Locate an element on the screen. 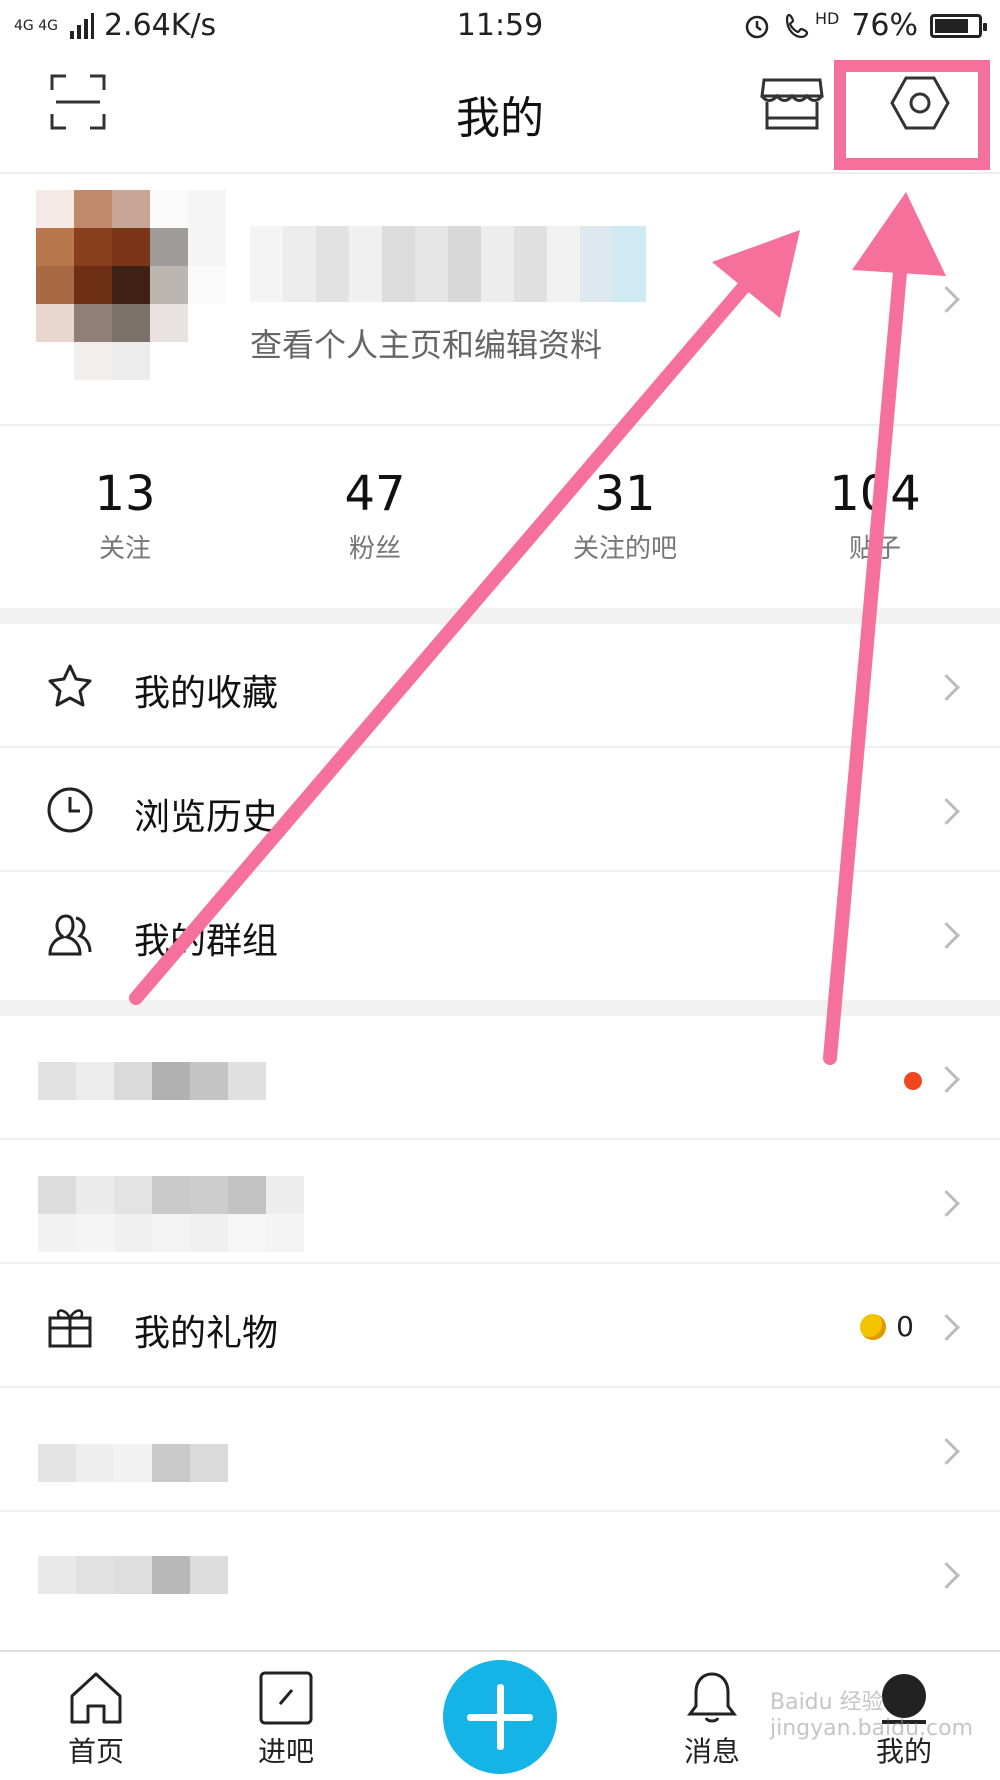 This screenshot has height=1780, width=1000. top-bar: 我的 is located at coordinates (500, 113).